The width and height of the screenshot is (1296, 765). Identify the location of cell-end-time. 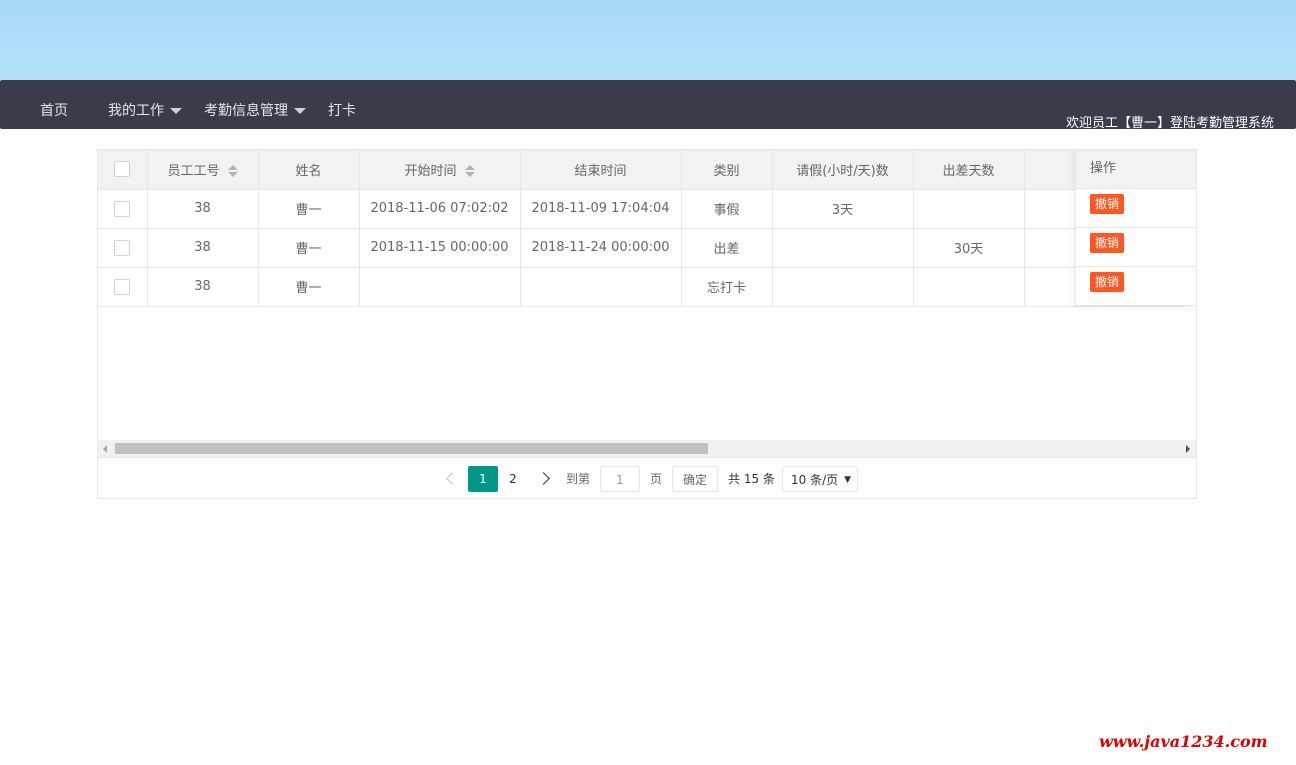
(600, 286).